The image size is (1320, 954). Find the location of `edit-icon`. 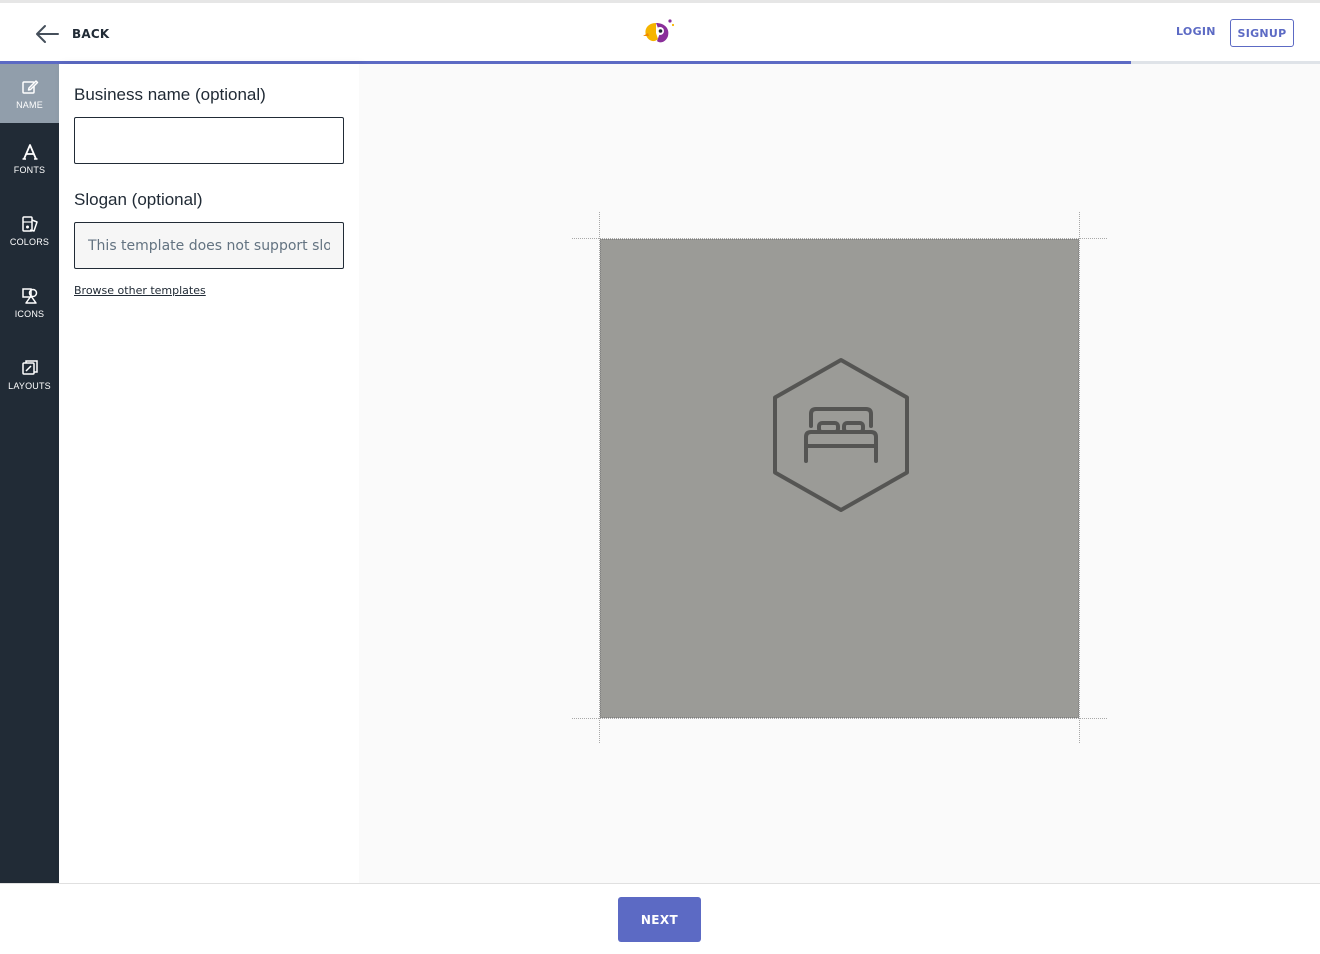

edit-icon is located at coordinates (29, 86).